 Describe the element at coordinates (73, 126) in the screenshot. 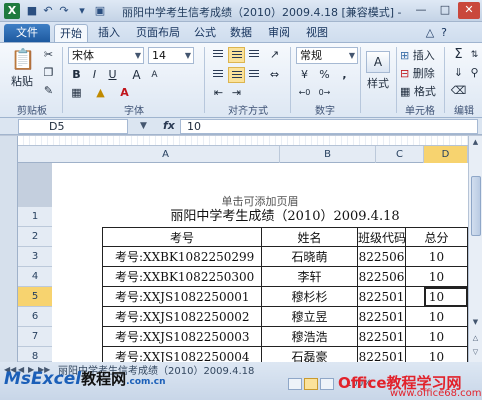

I see `name-box: D5` at that location.